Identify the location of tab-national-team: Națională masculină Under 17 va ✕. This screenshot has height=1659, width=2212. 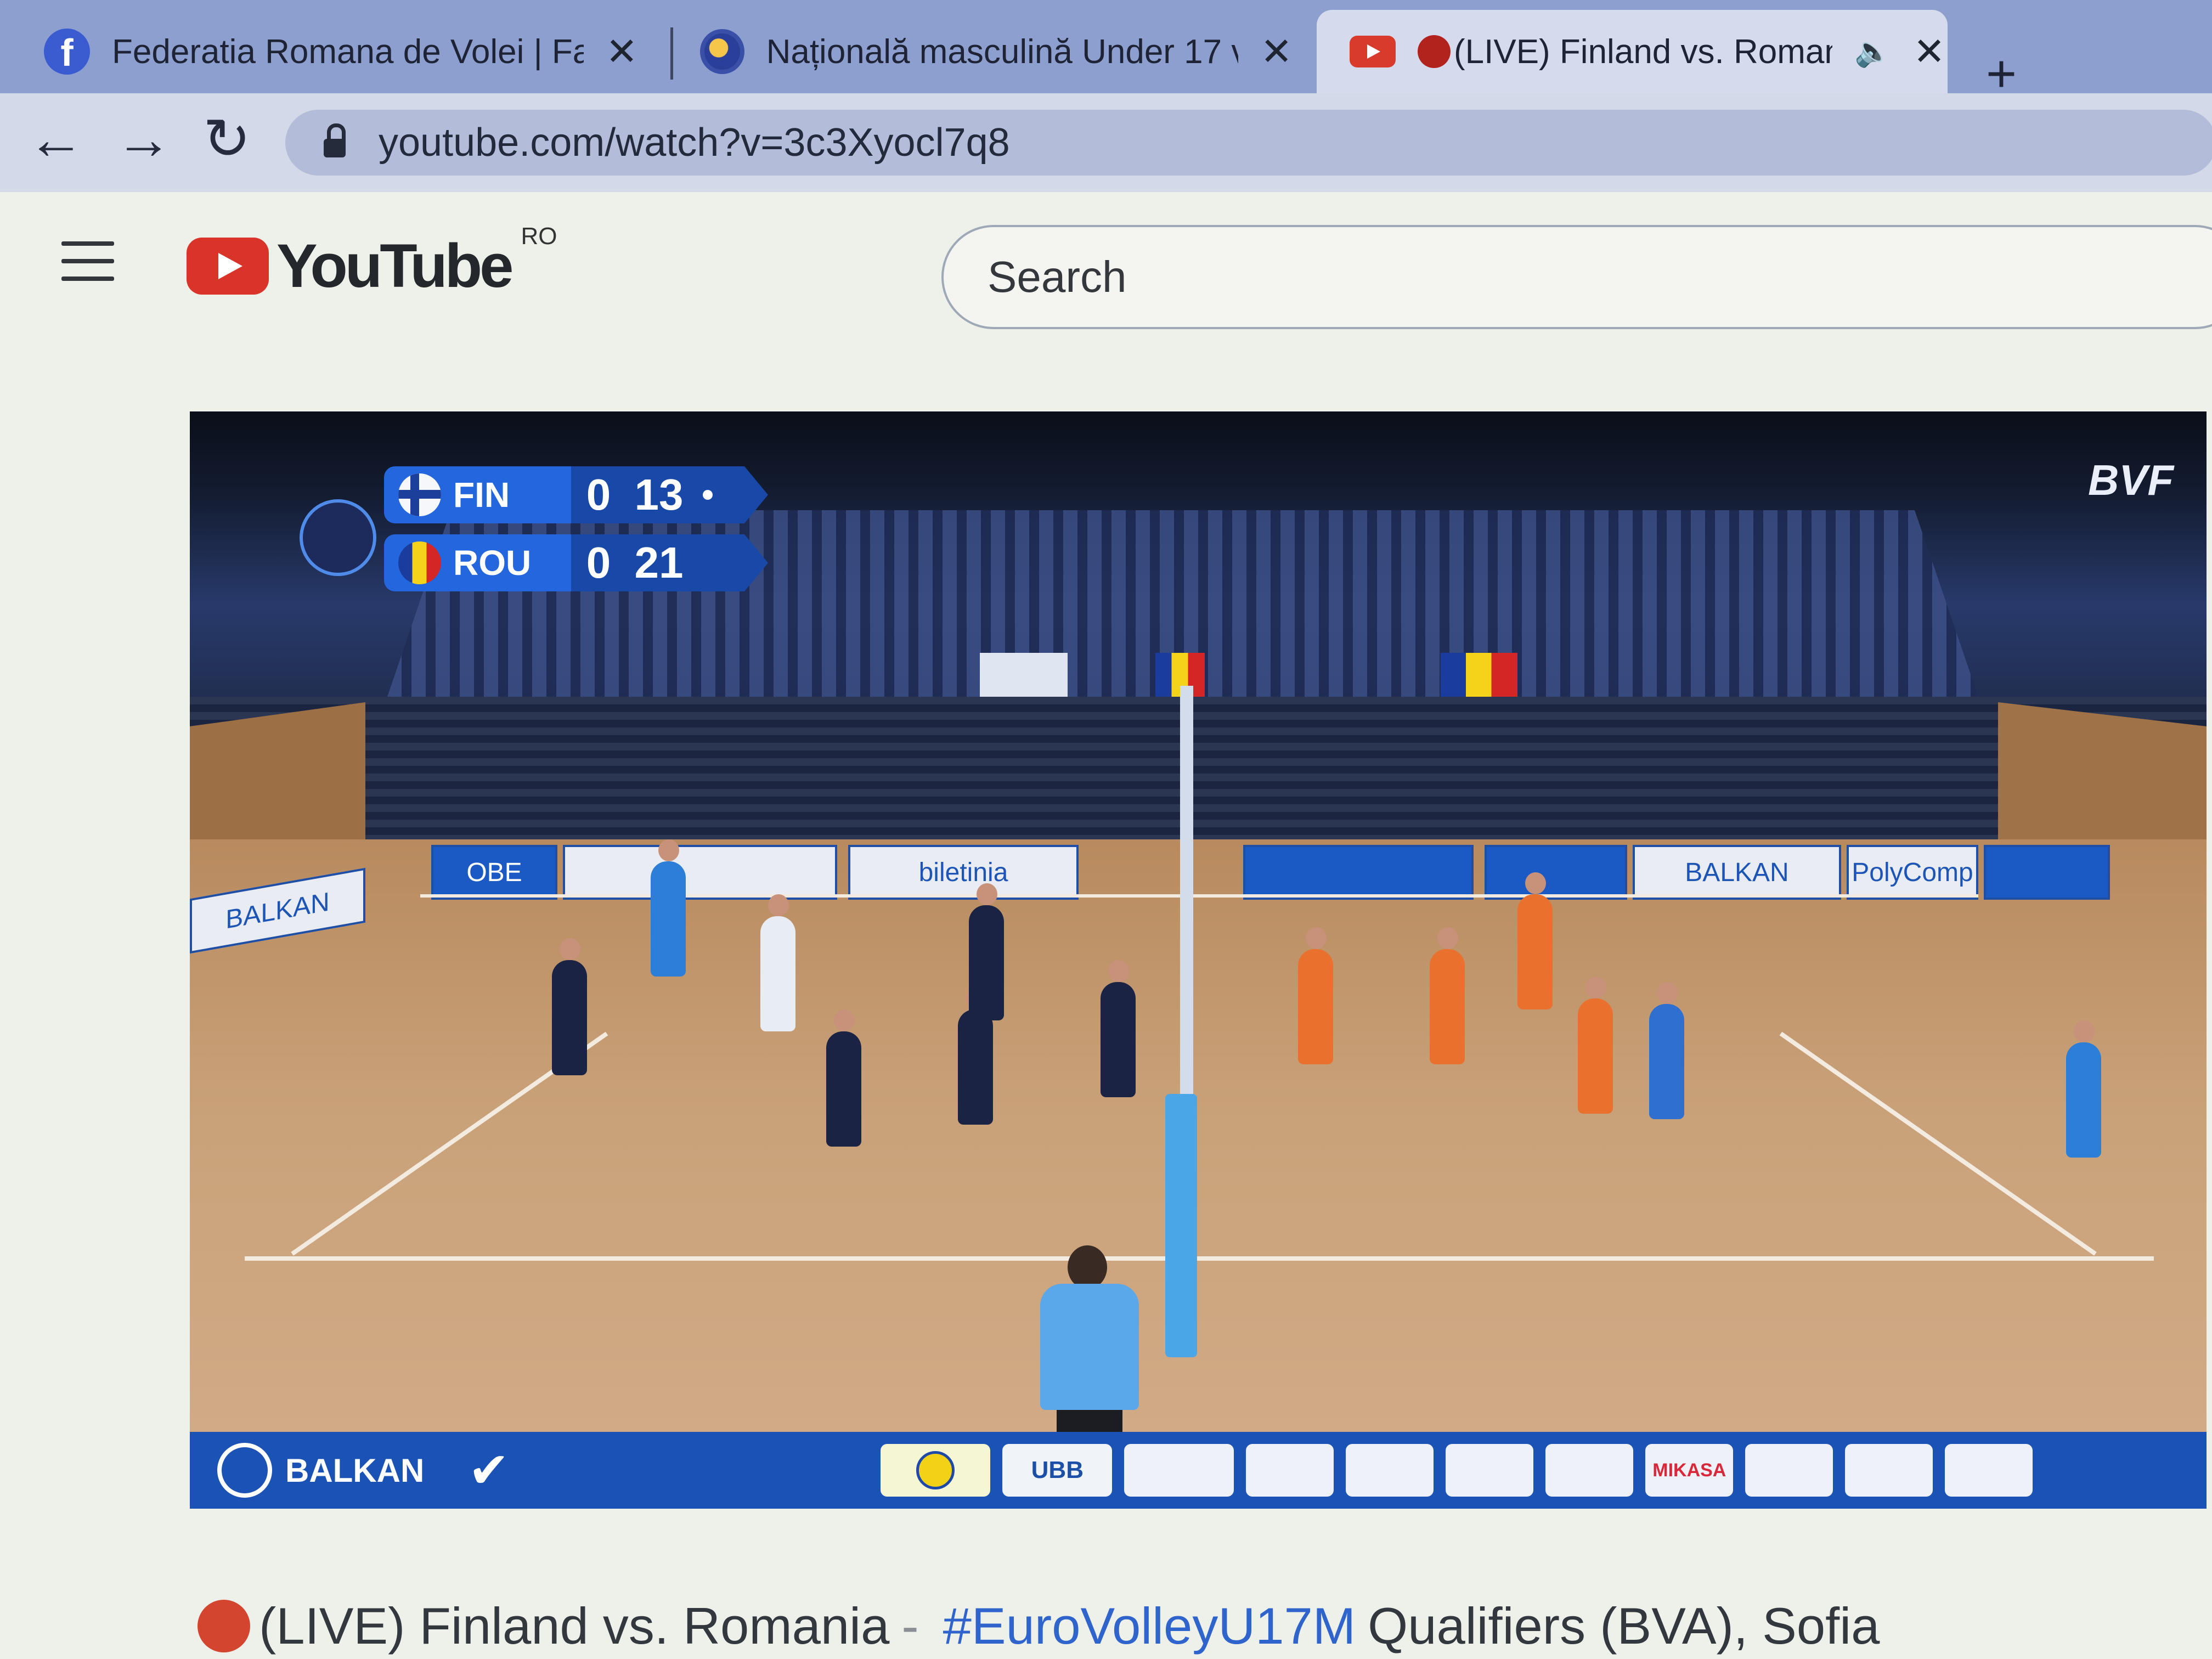
(997, 52).